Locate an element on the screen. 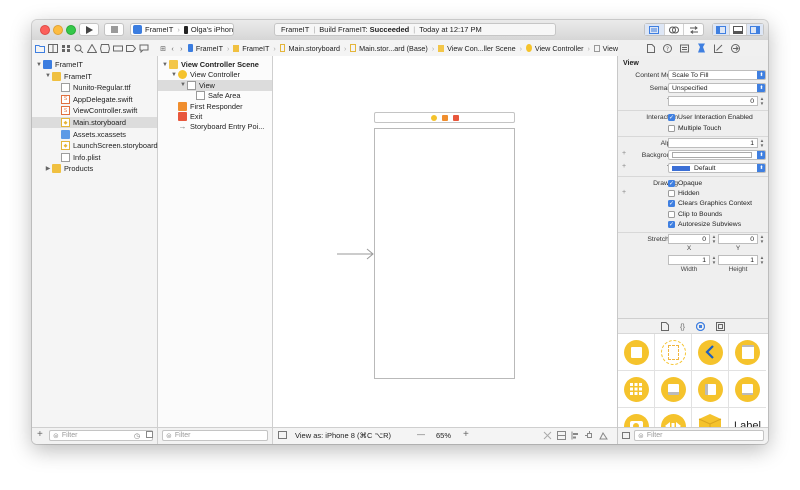  quick-help-icon: ? is located at coordinates (667, 48).